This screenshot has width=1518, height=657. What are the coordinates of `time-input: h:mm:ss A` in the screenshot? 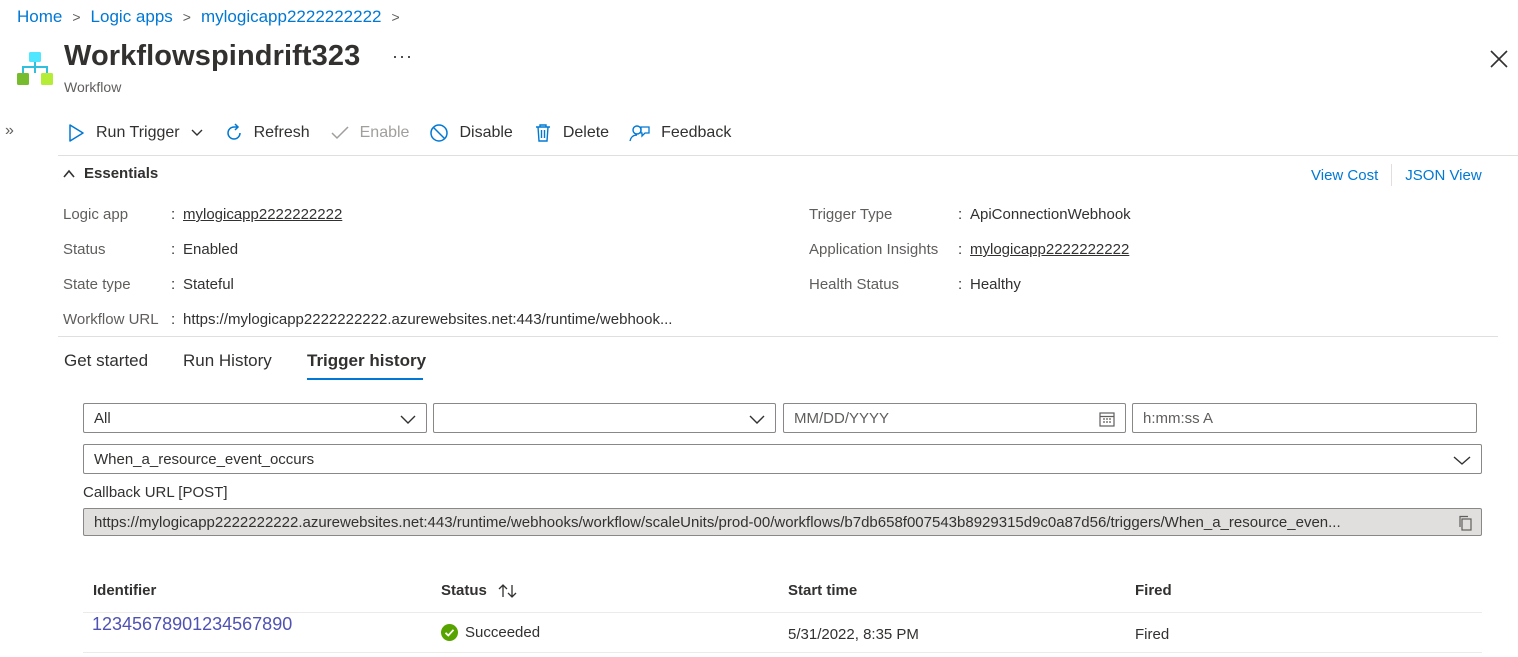 It's located at (1304, 418).